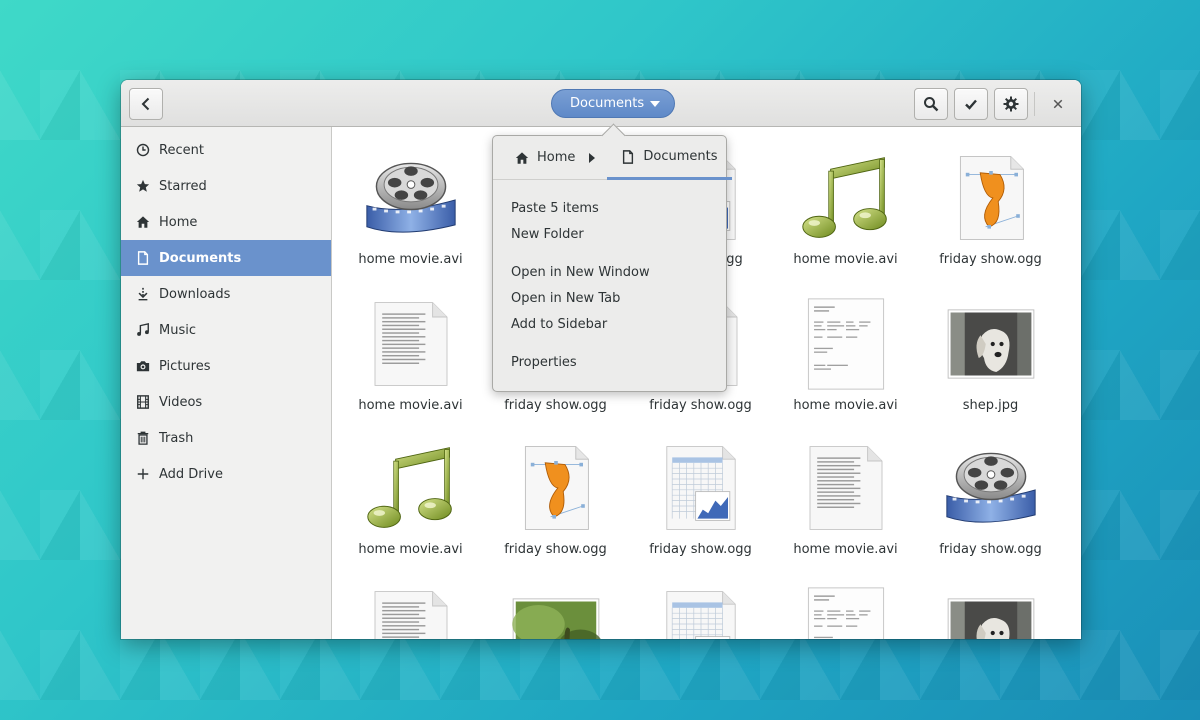 This screenshot has width=1200, height=720. What do you see at coordinates (609, 208) in the screenshot?
I see `menu-item-paste-5-items: Paste 5 items` at bounding box center [609, 208].